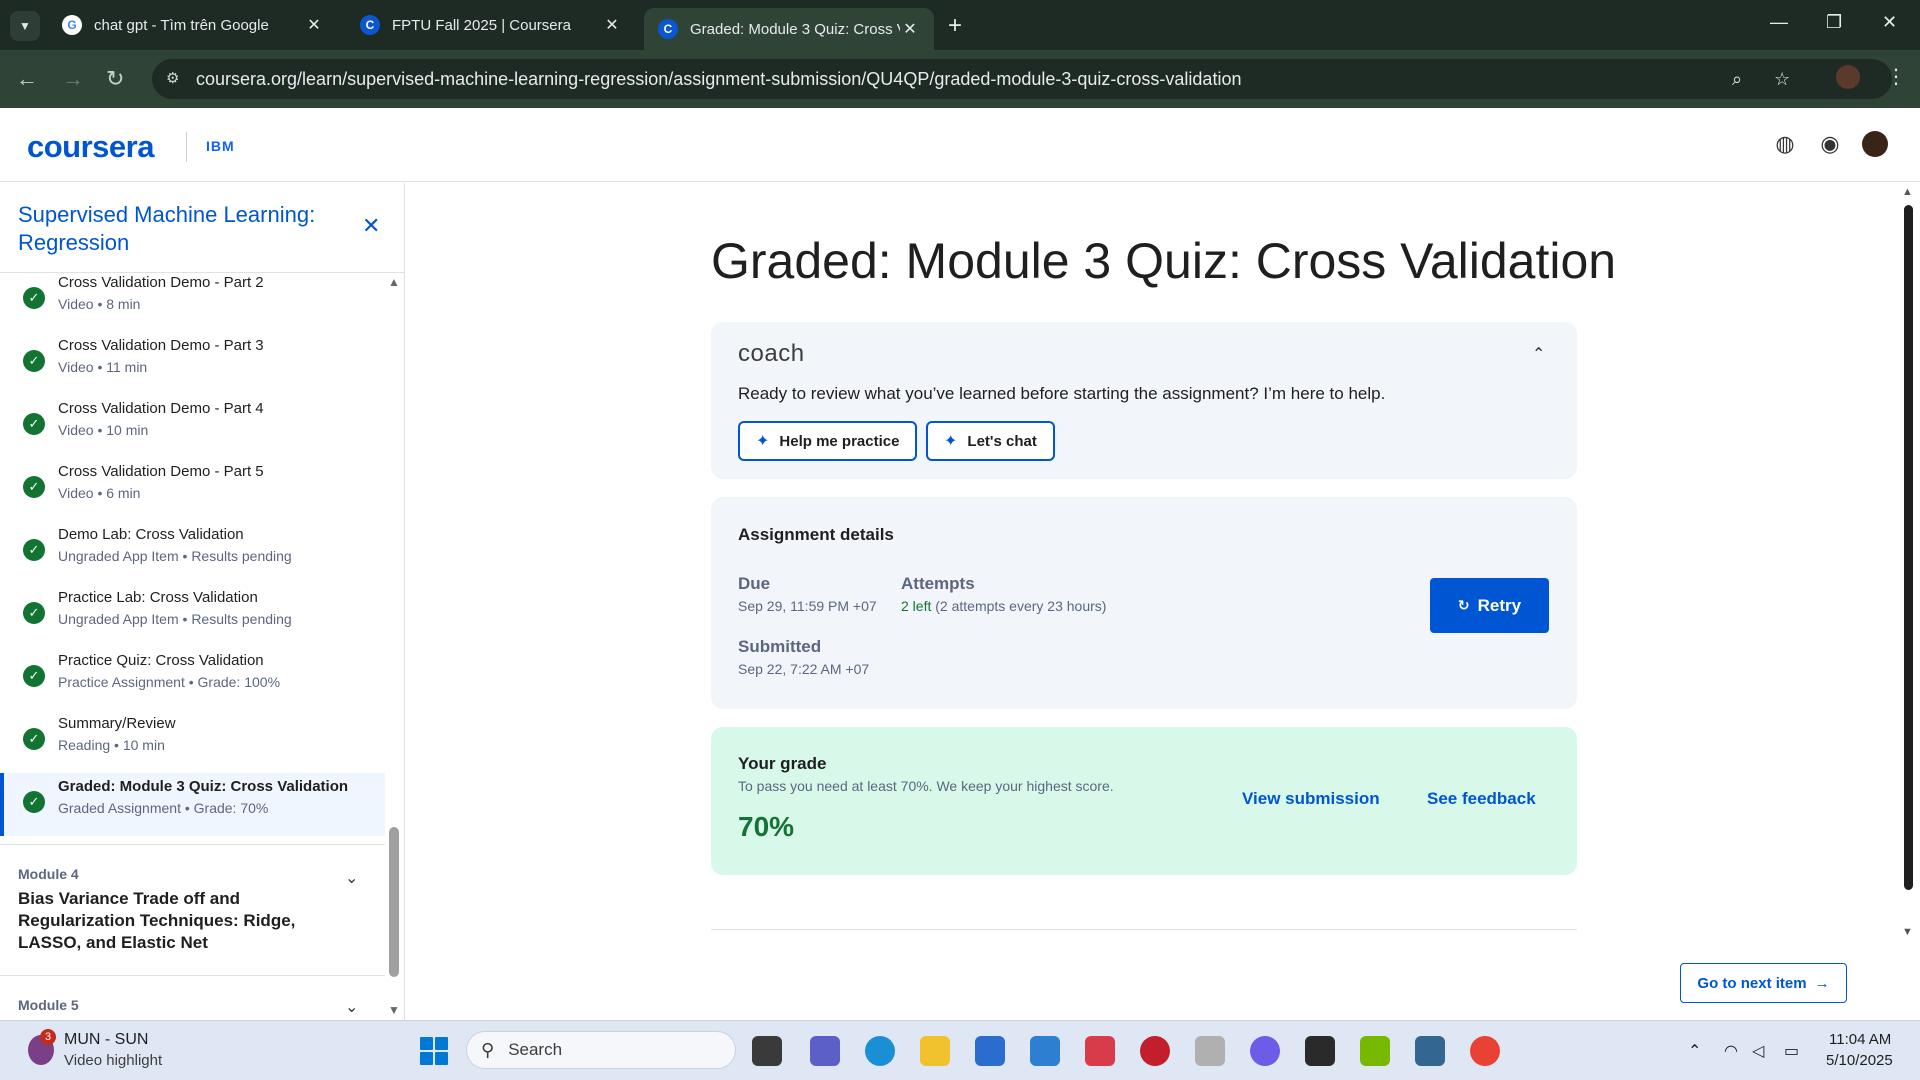 This screenshot has width=1920, height=1080. Describe the element at coordinates (163, 808) in the screenshot. I see `item-meta: Graded Assignment • Grade: 70%` at that location.